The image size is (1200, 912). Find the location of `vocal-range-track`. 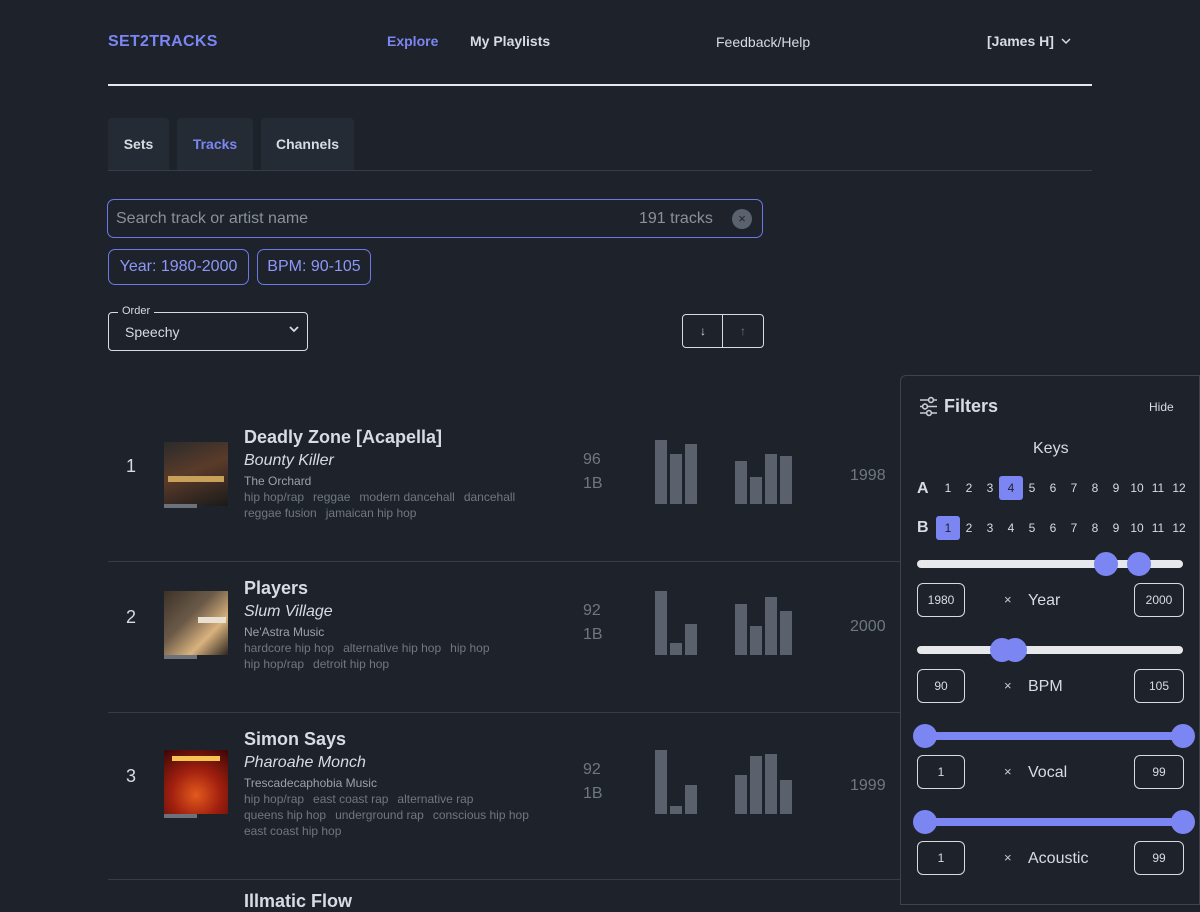

vocal-range-track is located at coordinates (1050, 736).